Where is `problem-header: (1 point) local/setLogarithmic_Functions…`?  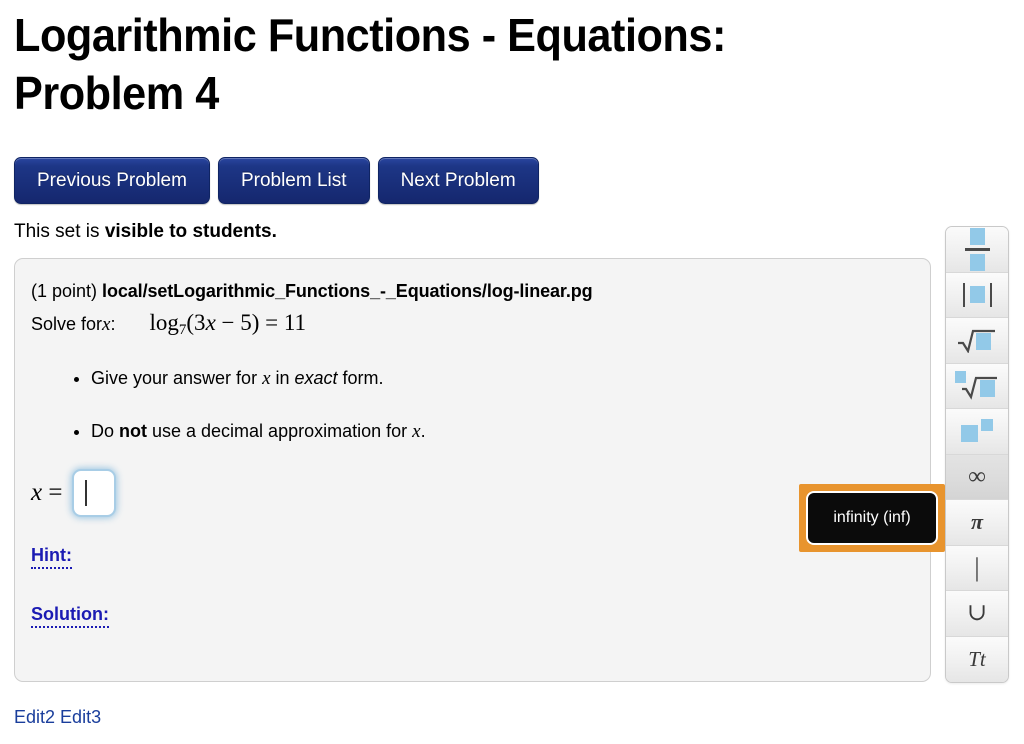
problem-header: (1 point) local/setLogarithmic_Functions… is located at coordinates (312, 291).